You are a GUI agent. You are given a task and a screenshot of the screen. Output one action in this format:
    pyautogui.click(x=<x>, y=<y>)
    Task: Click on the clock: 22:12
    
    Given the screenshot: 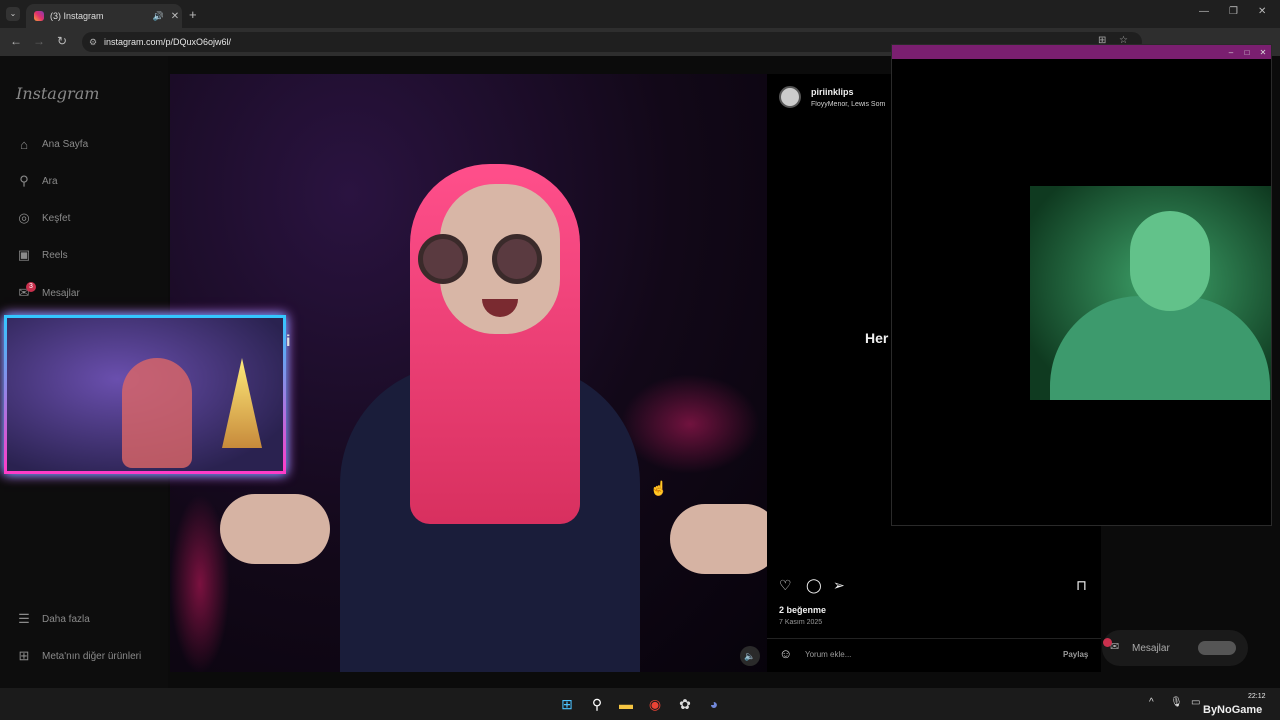 What is the action you would take?
    pyautogui.click(x=1257, y=696)
    